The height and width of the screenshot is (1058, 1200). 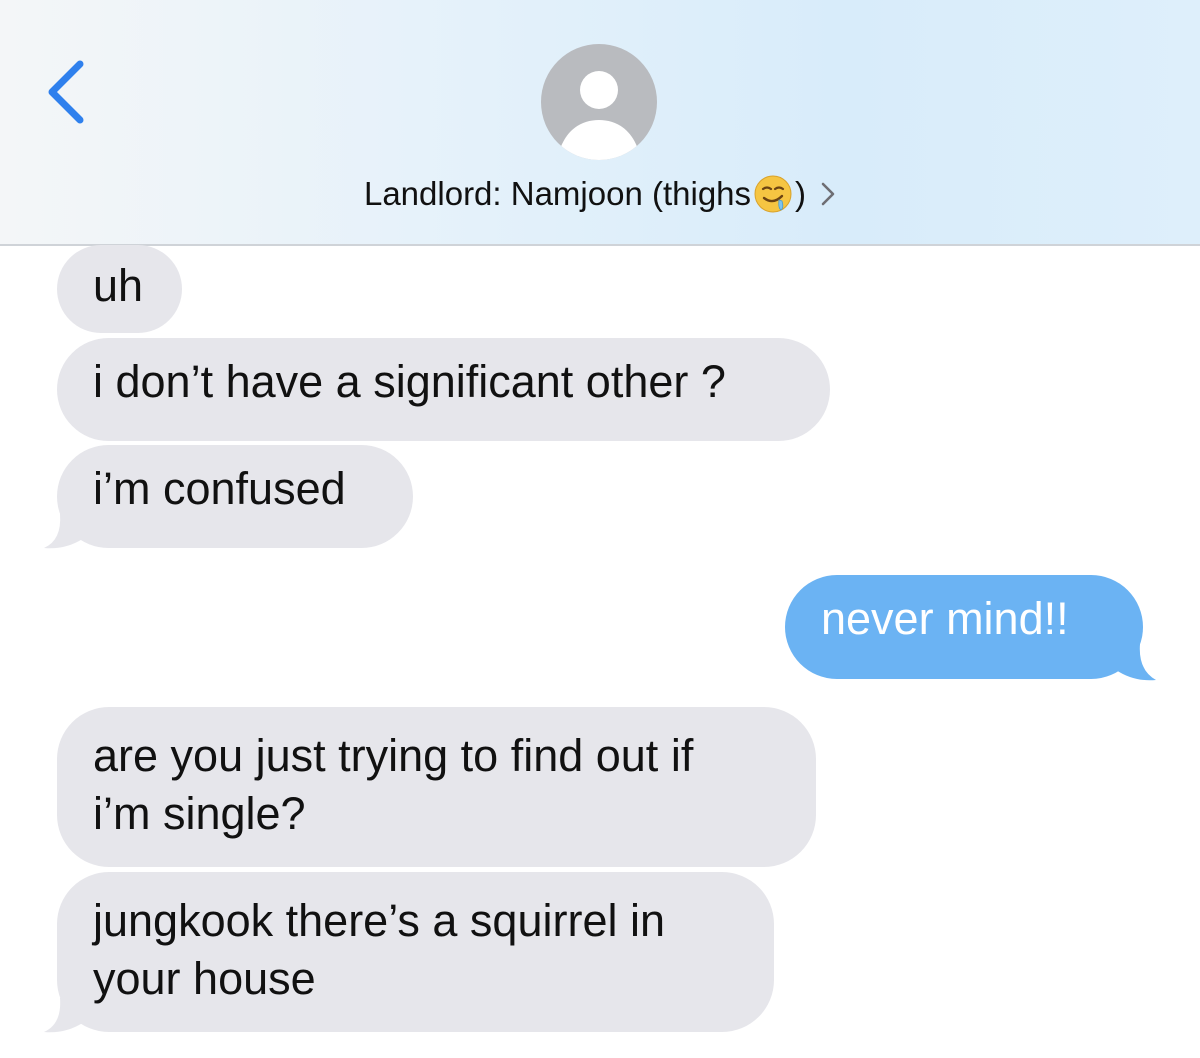 I want to click on message-bubble-incoming: i don’t have a significant other ?, so click(x=443, y=389).